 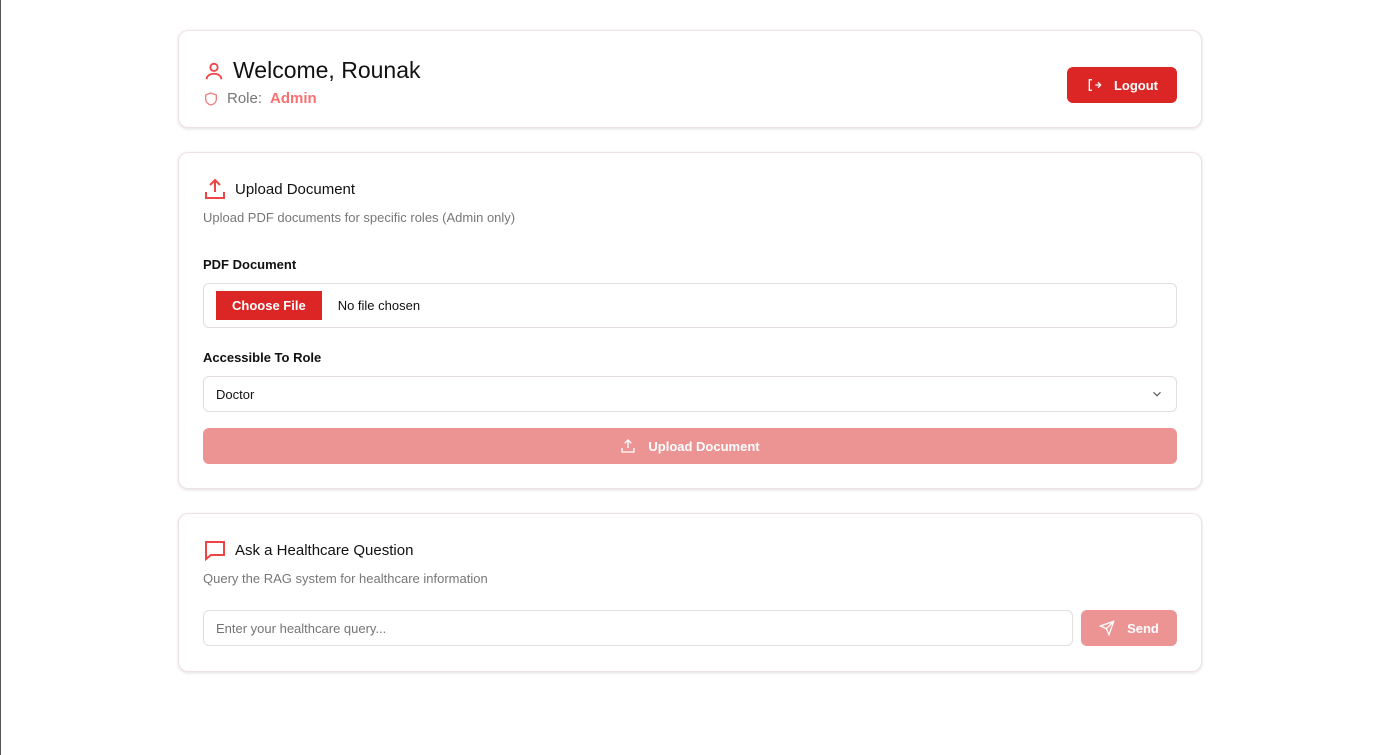 I want to click on header-card: Welcome, Rounak Role: Admin Logout, so click(x=690, y=79).